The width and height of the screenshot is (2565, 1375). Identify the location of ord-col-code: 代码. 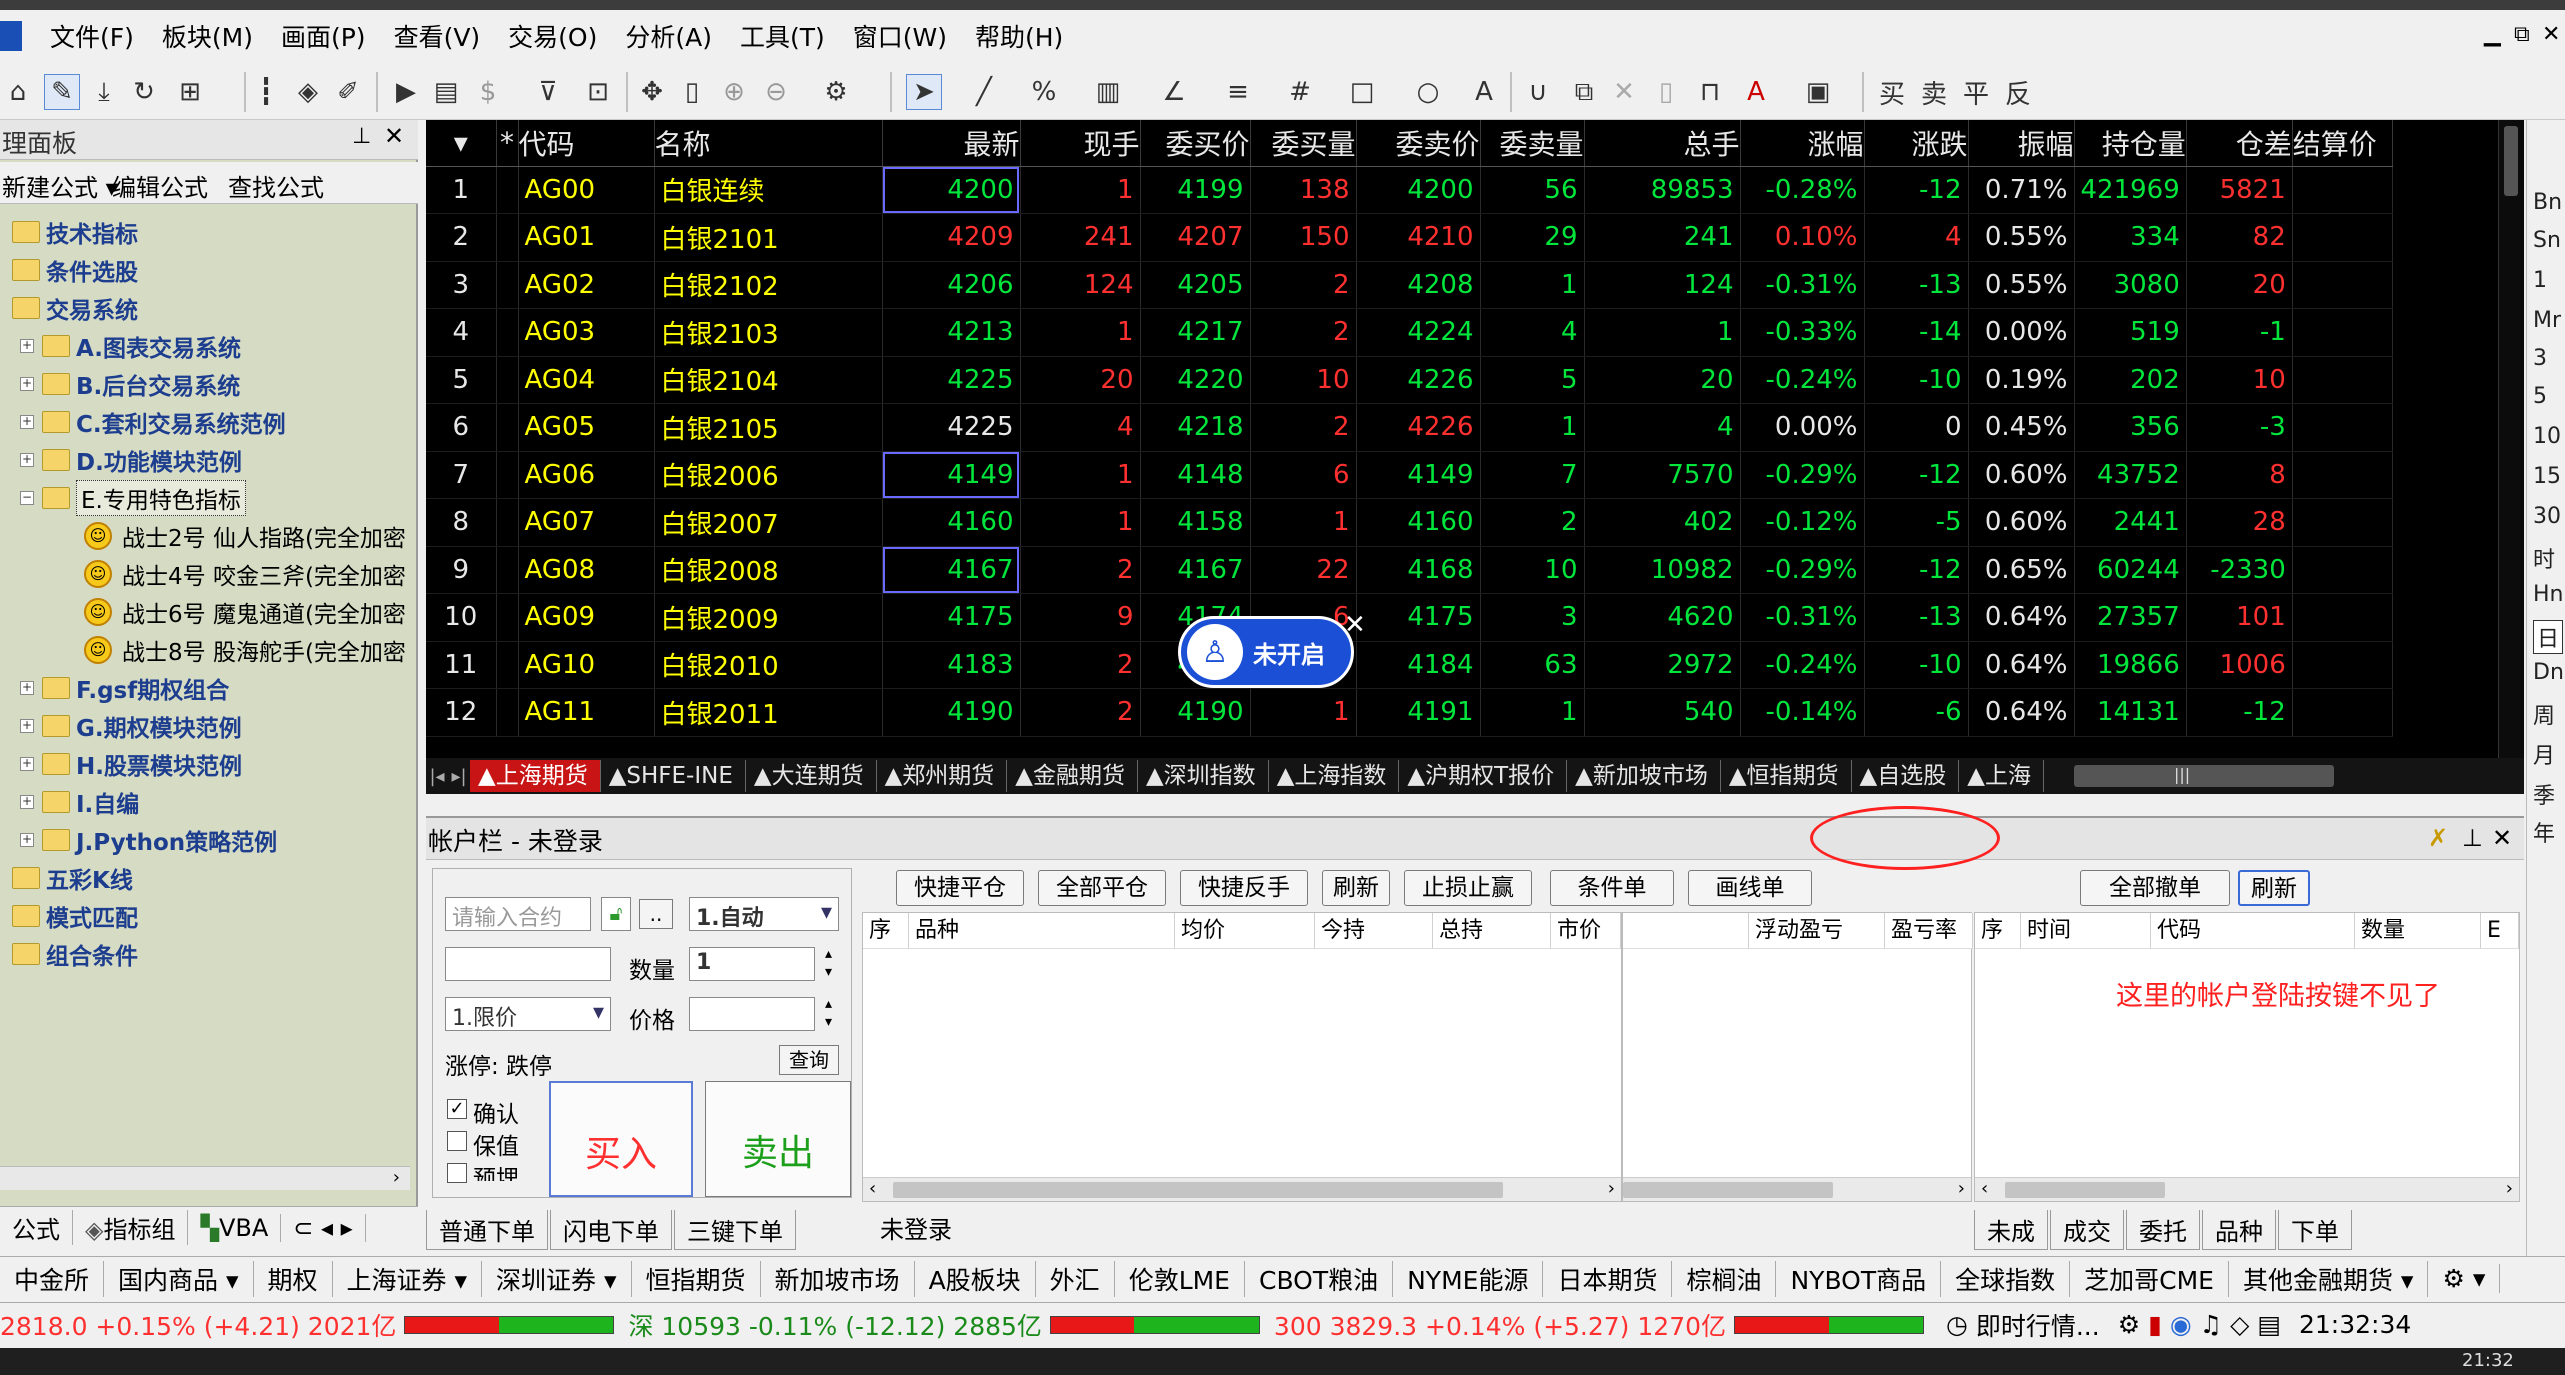
(2253, 931).